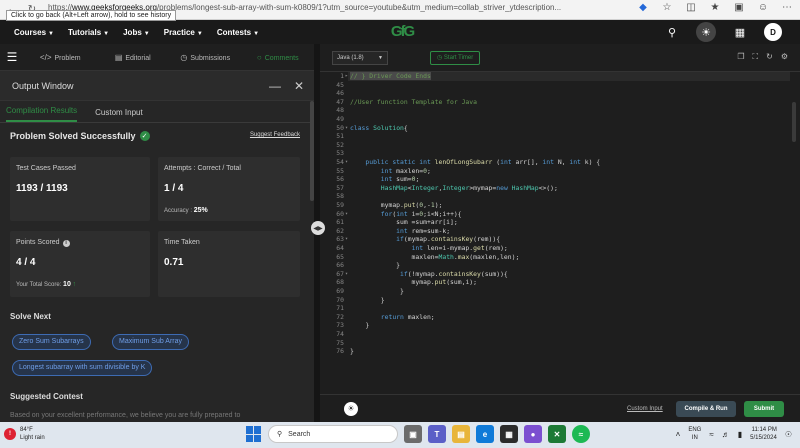 Image resolution: width=800 pixels, height=448 pixels. I want to click on clock-date: 5/15/2024, so click(763, 438).